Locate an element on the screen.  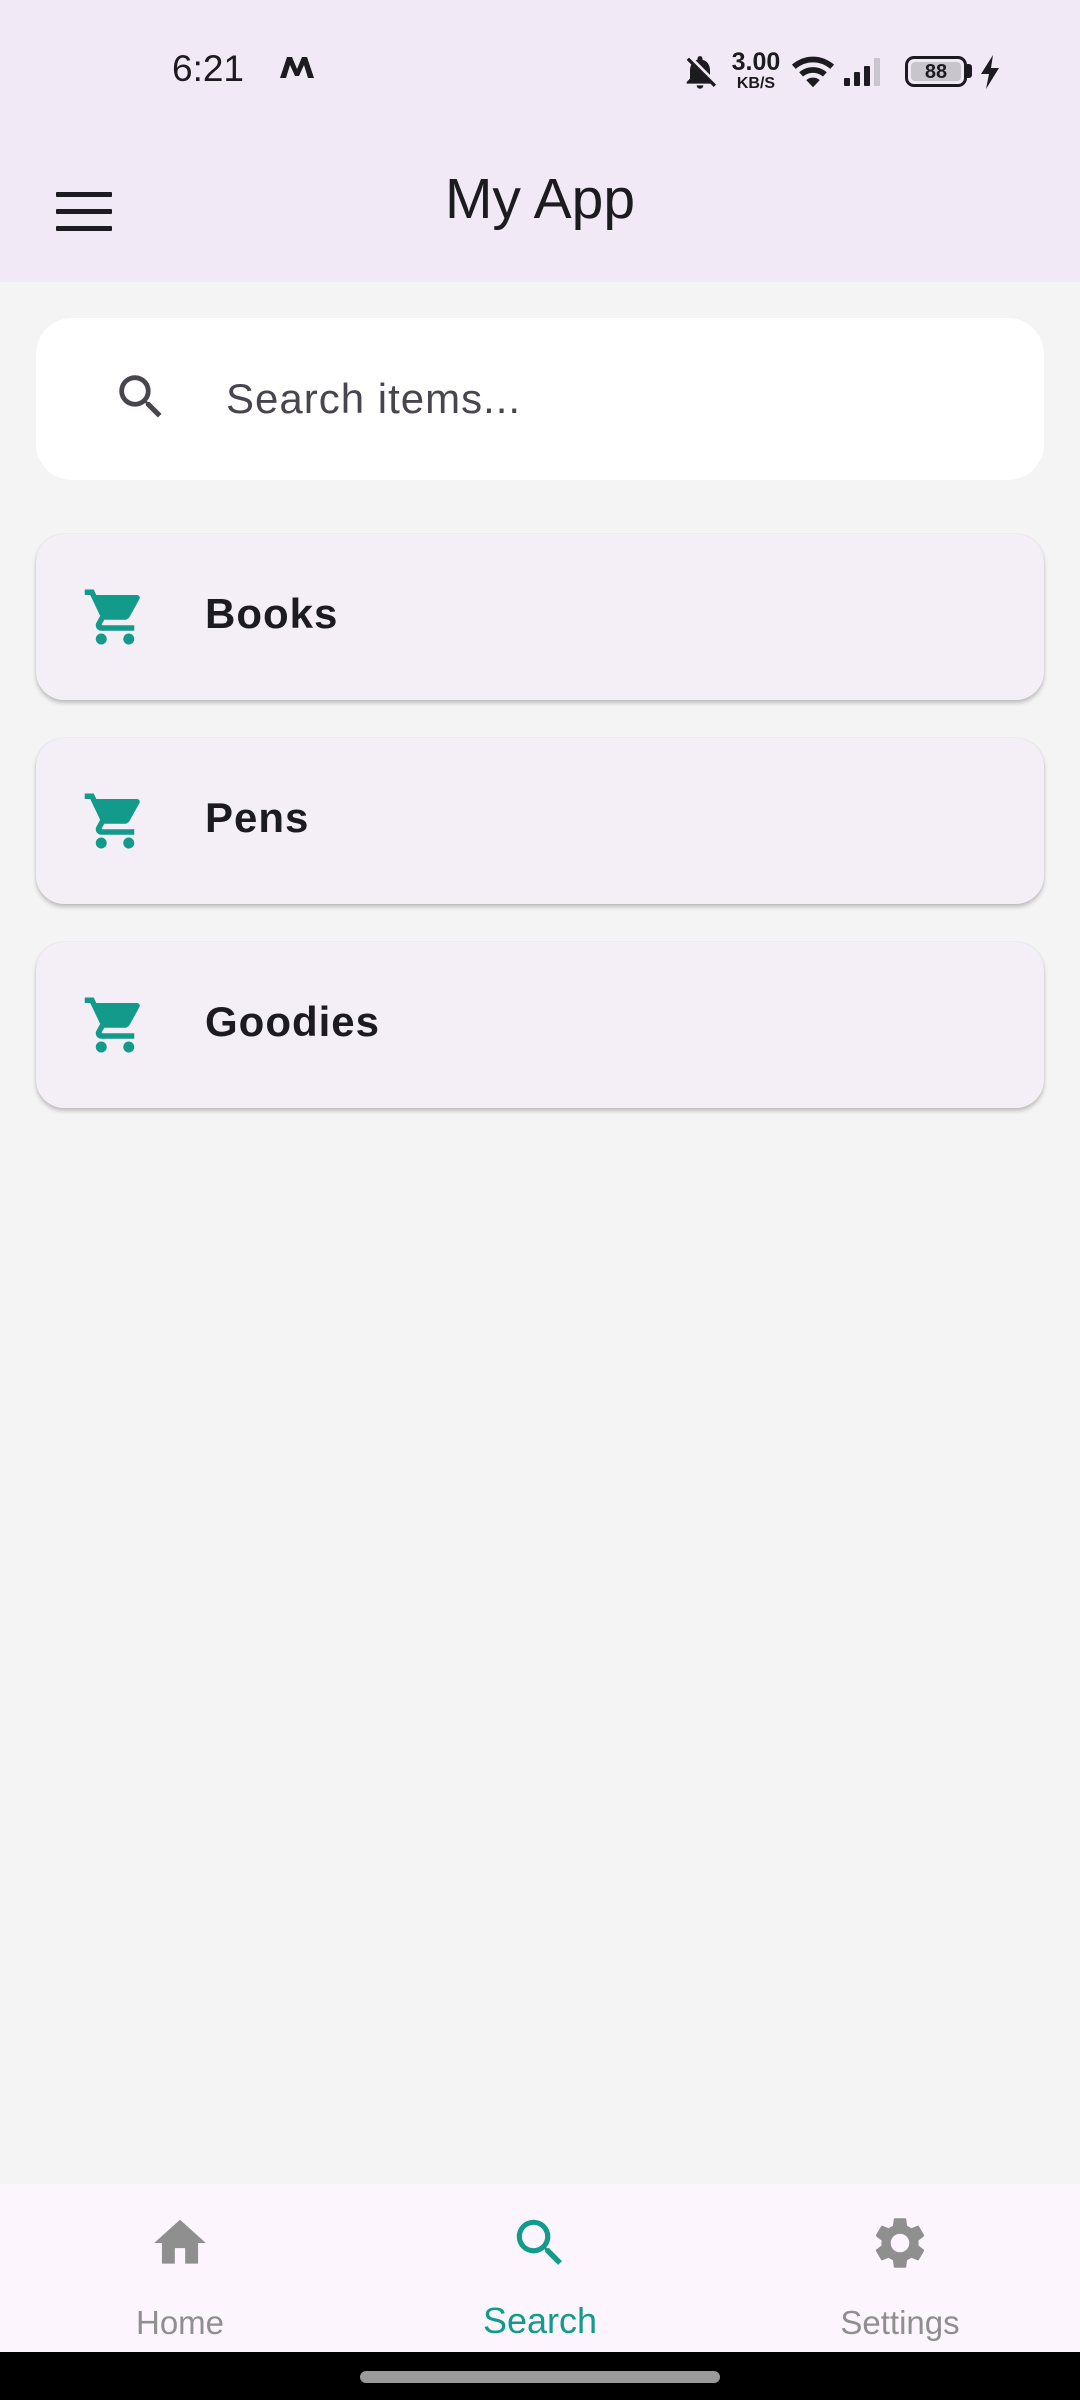
list-item-label: Goodies is located at coordinates (293, 1021).